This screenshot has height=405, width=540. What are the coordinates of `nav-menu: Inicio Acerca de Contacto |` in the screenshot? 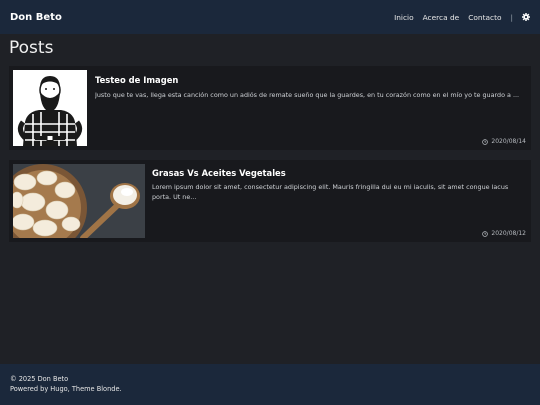 It's located at (457, 17).